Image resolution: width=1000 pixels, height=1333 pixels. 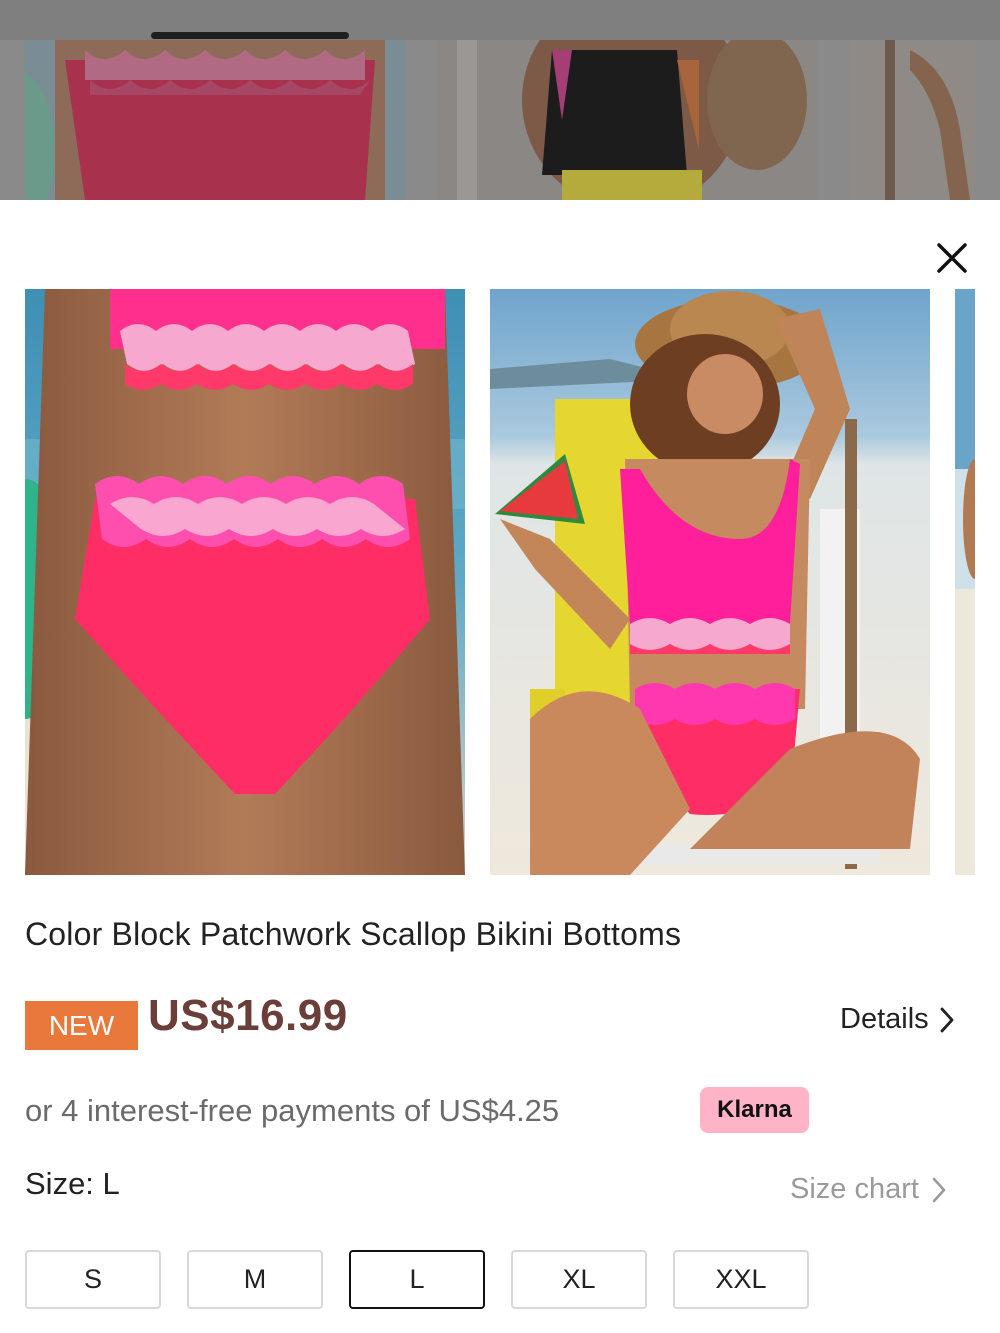 I want to click on size-chart-link: Size chart, so click(x=868, y=1189).